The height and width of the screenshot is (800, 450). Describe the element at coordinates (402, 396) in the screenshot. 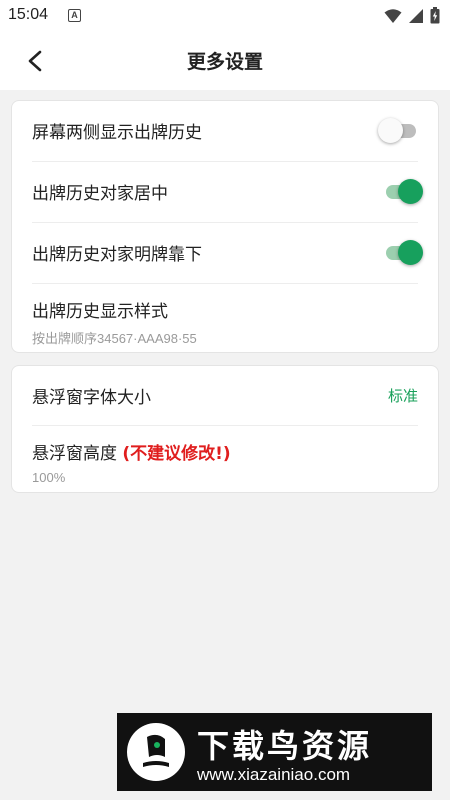

I see `font-size-value: 标准` at that location.